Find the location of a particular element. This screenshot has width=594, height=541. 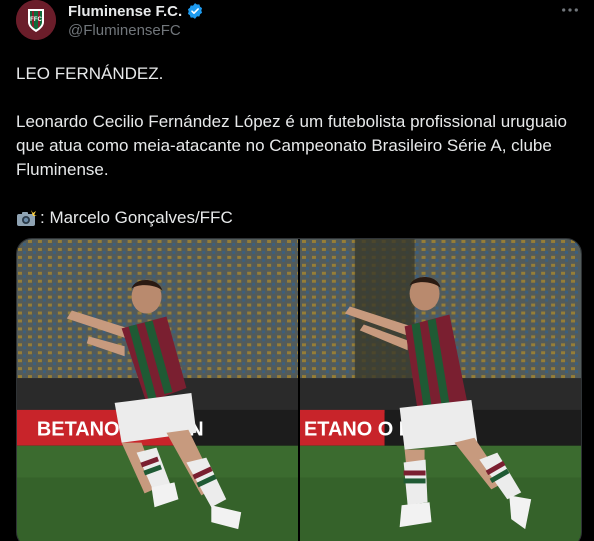

verified-badge-icon is located at coordinates (195, 11).